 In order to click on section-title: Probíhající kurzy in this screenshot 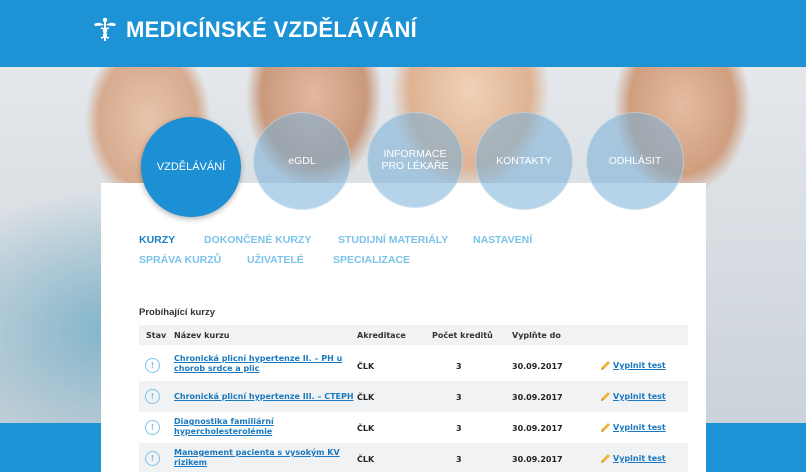, I will do `click(177, 312)`.